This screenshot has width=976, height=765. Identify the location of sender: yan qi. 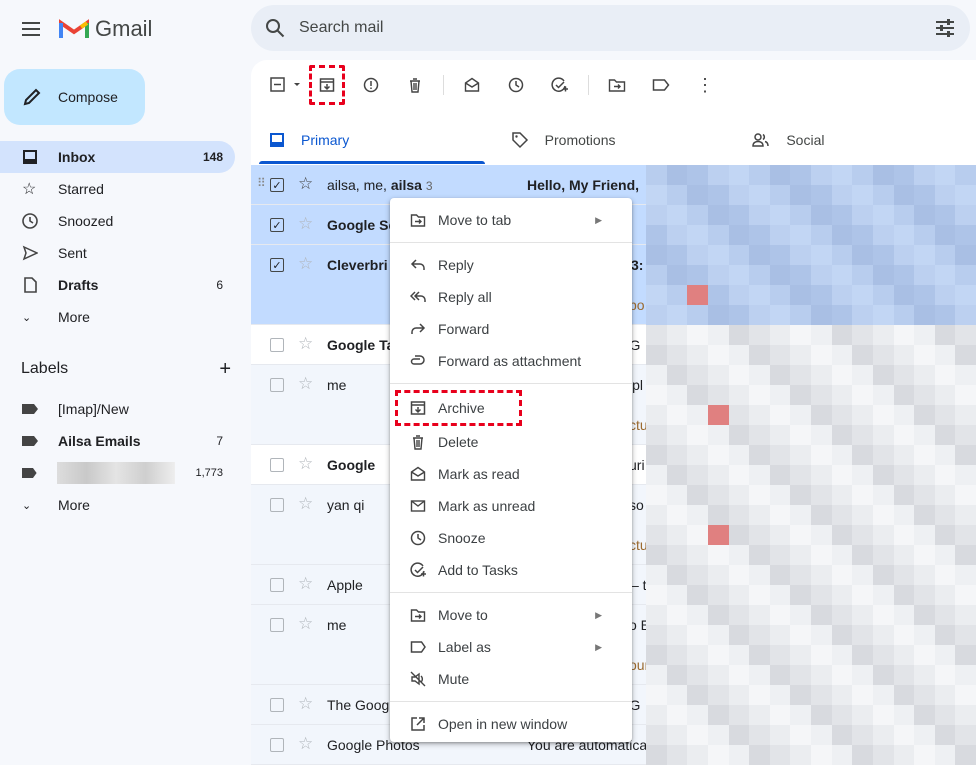
(346, 505).